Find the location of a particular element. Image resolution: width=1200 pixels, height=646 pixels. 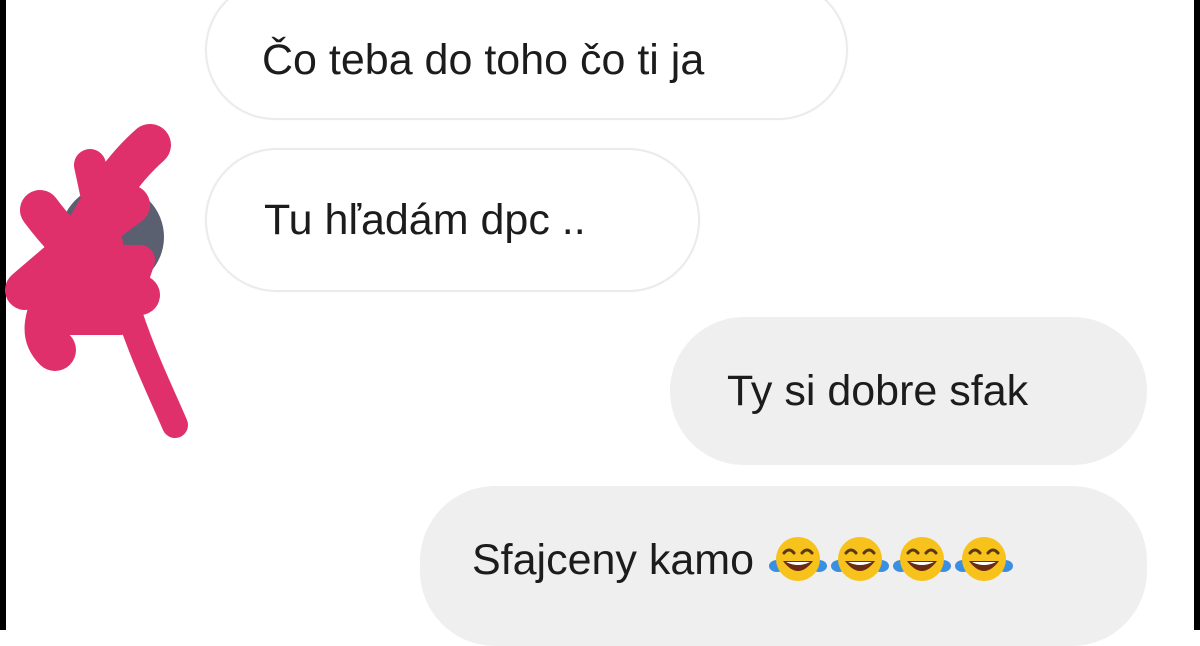

incoming-message-bubble: Čo teba do toho čo ti ja is located at coordinates (526, 60).